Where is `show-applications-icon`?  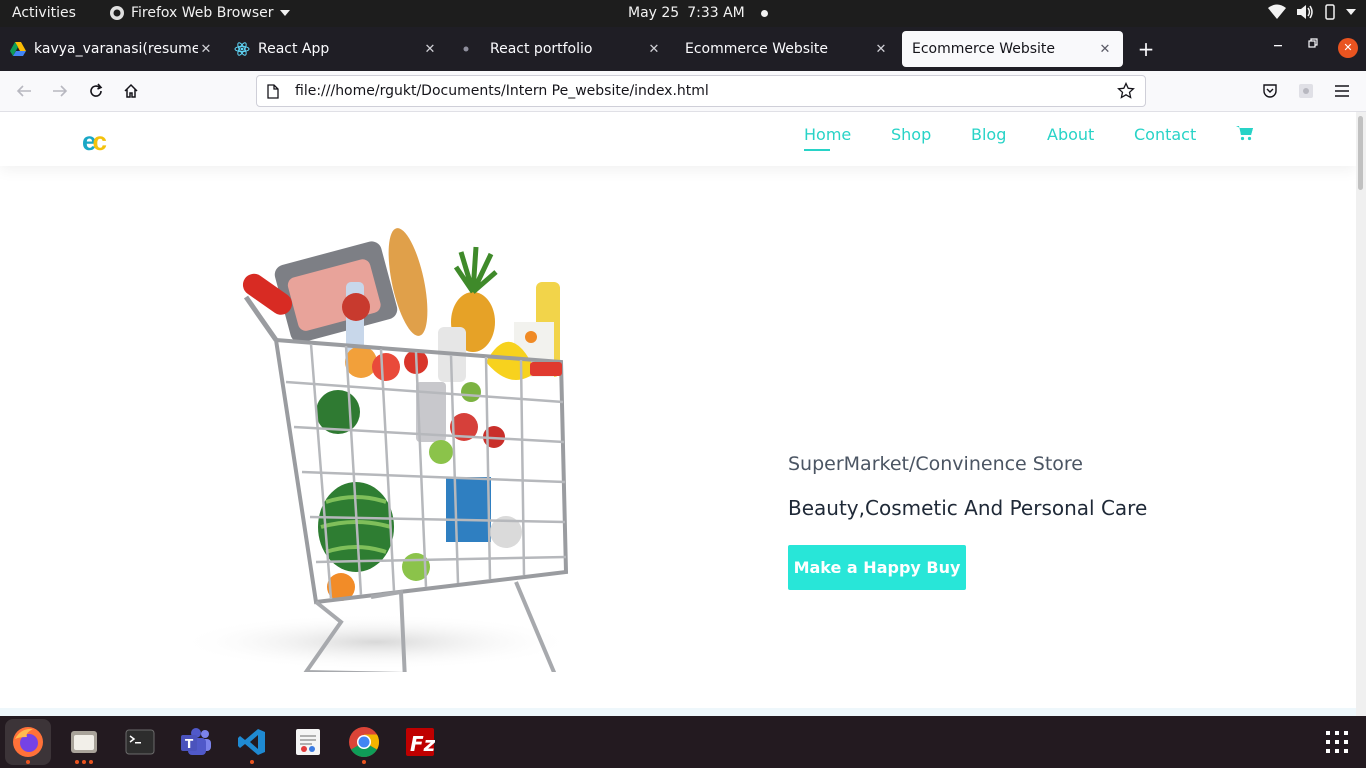 show-applications-icon is located at coordinates (1337, 742).